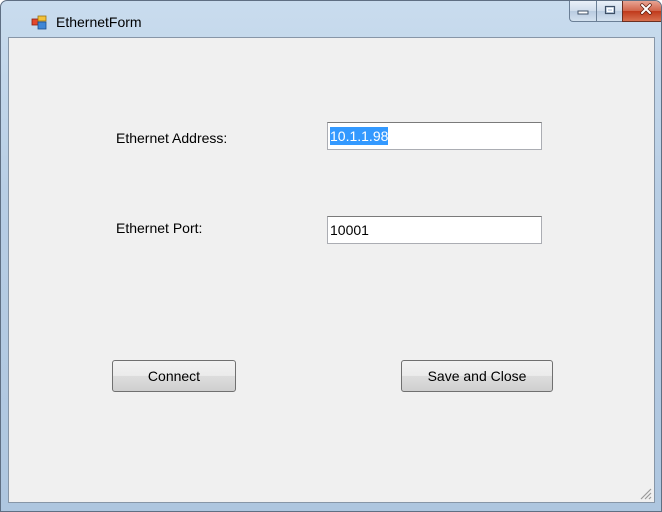  What do you see at coordinates (172, 138) in the screenshot?
I see `ethernet-address-label: Ethernet Address:` at bounding box center [172, 138].